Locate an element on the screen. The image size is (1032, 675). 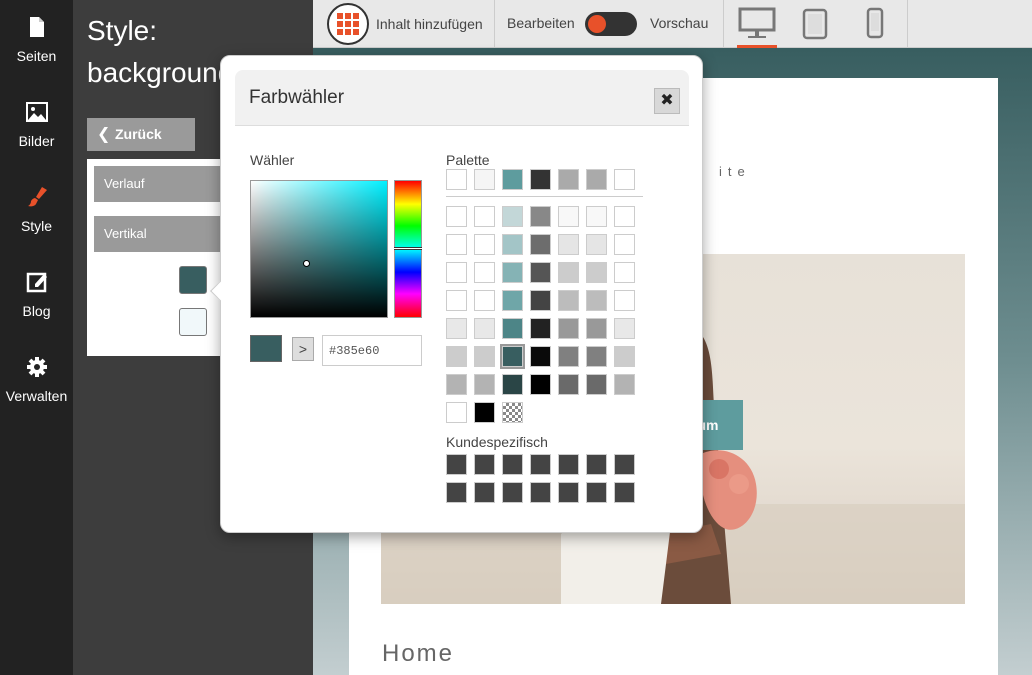
tablet-icon is located at coordinates (815, 24).